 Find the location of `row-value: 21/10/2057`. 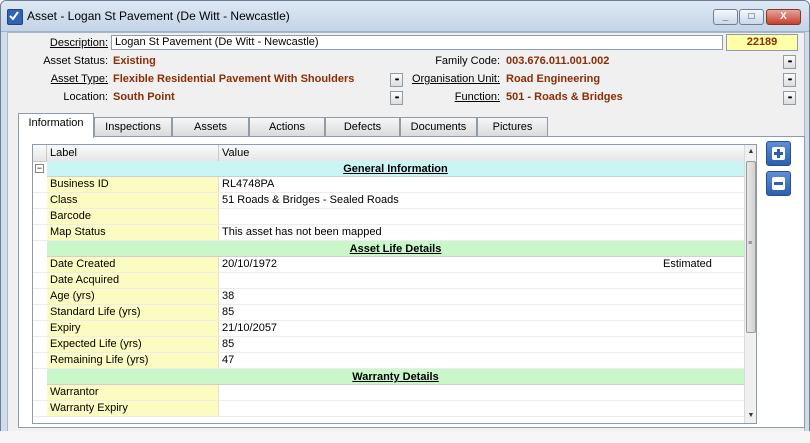

row-value: 21/10/2057 is located at coordinates (481, 328).